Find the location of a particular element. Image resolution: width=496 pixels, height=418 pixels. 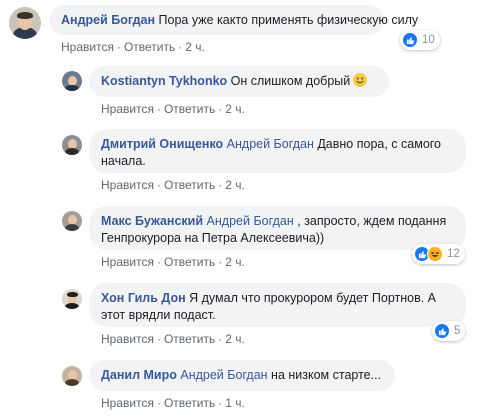

reaction-count: 10 is located at coordinates (428, 40).